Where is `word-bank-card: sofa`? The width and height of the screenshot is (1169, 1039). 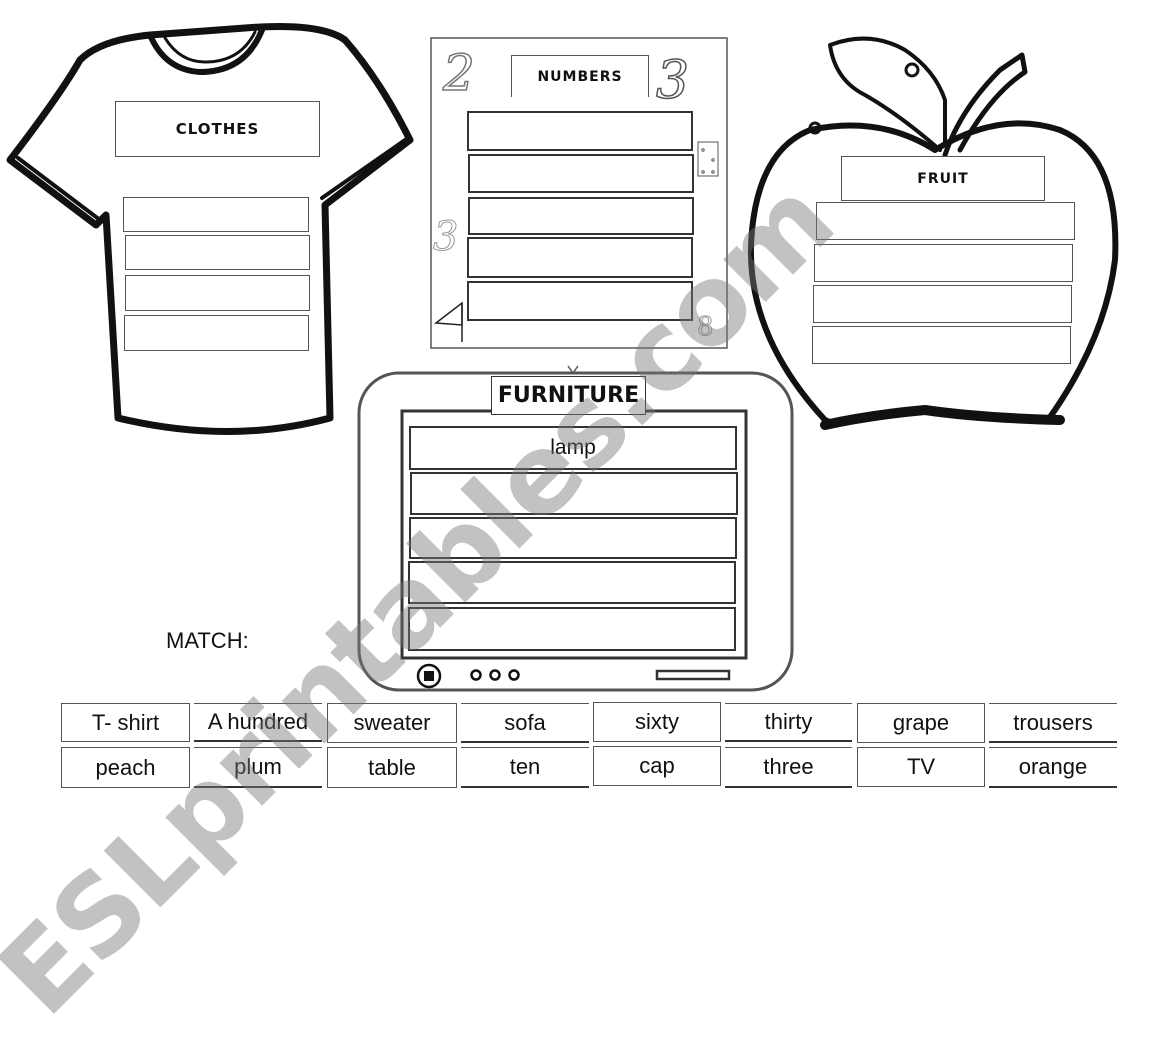 word-bank-card: sofa is located at coordinates (525, 723).